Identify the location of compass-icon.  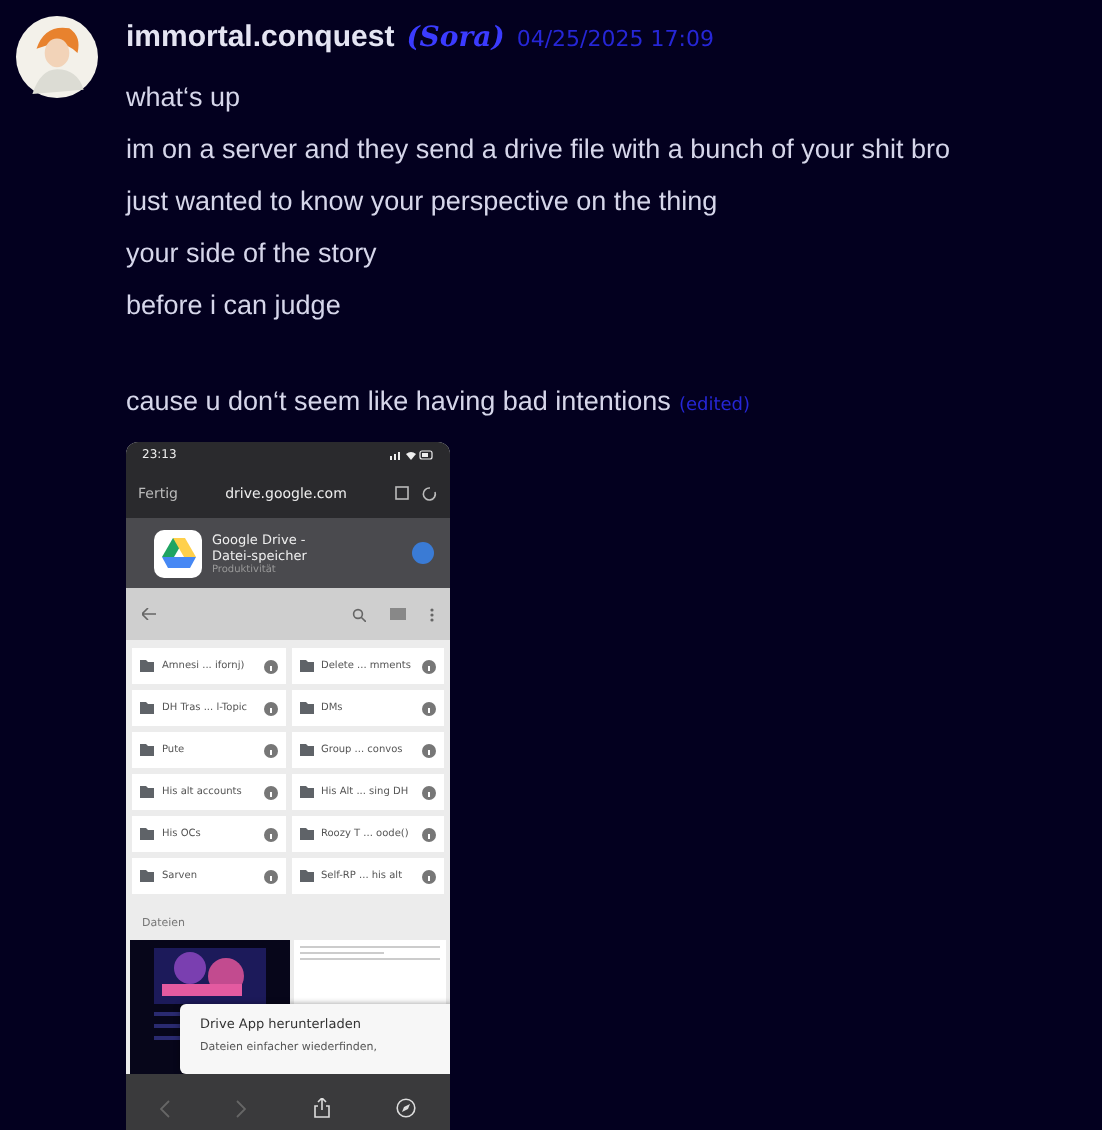
(406, 1108).